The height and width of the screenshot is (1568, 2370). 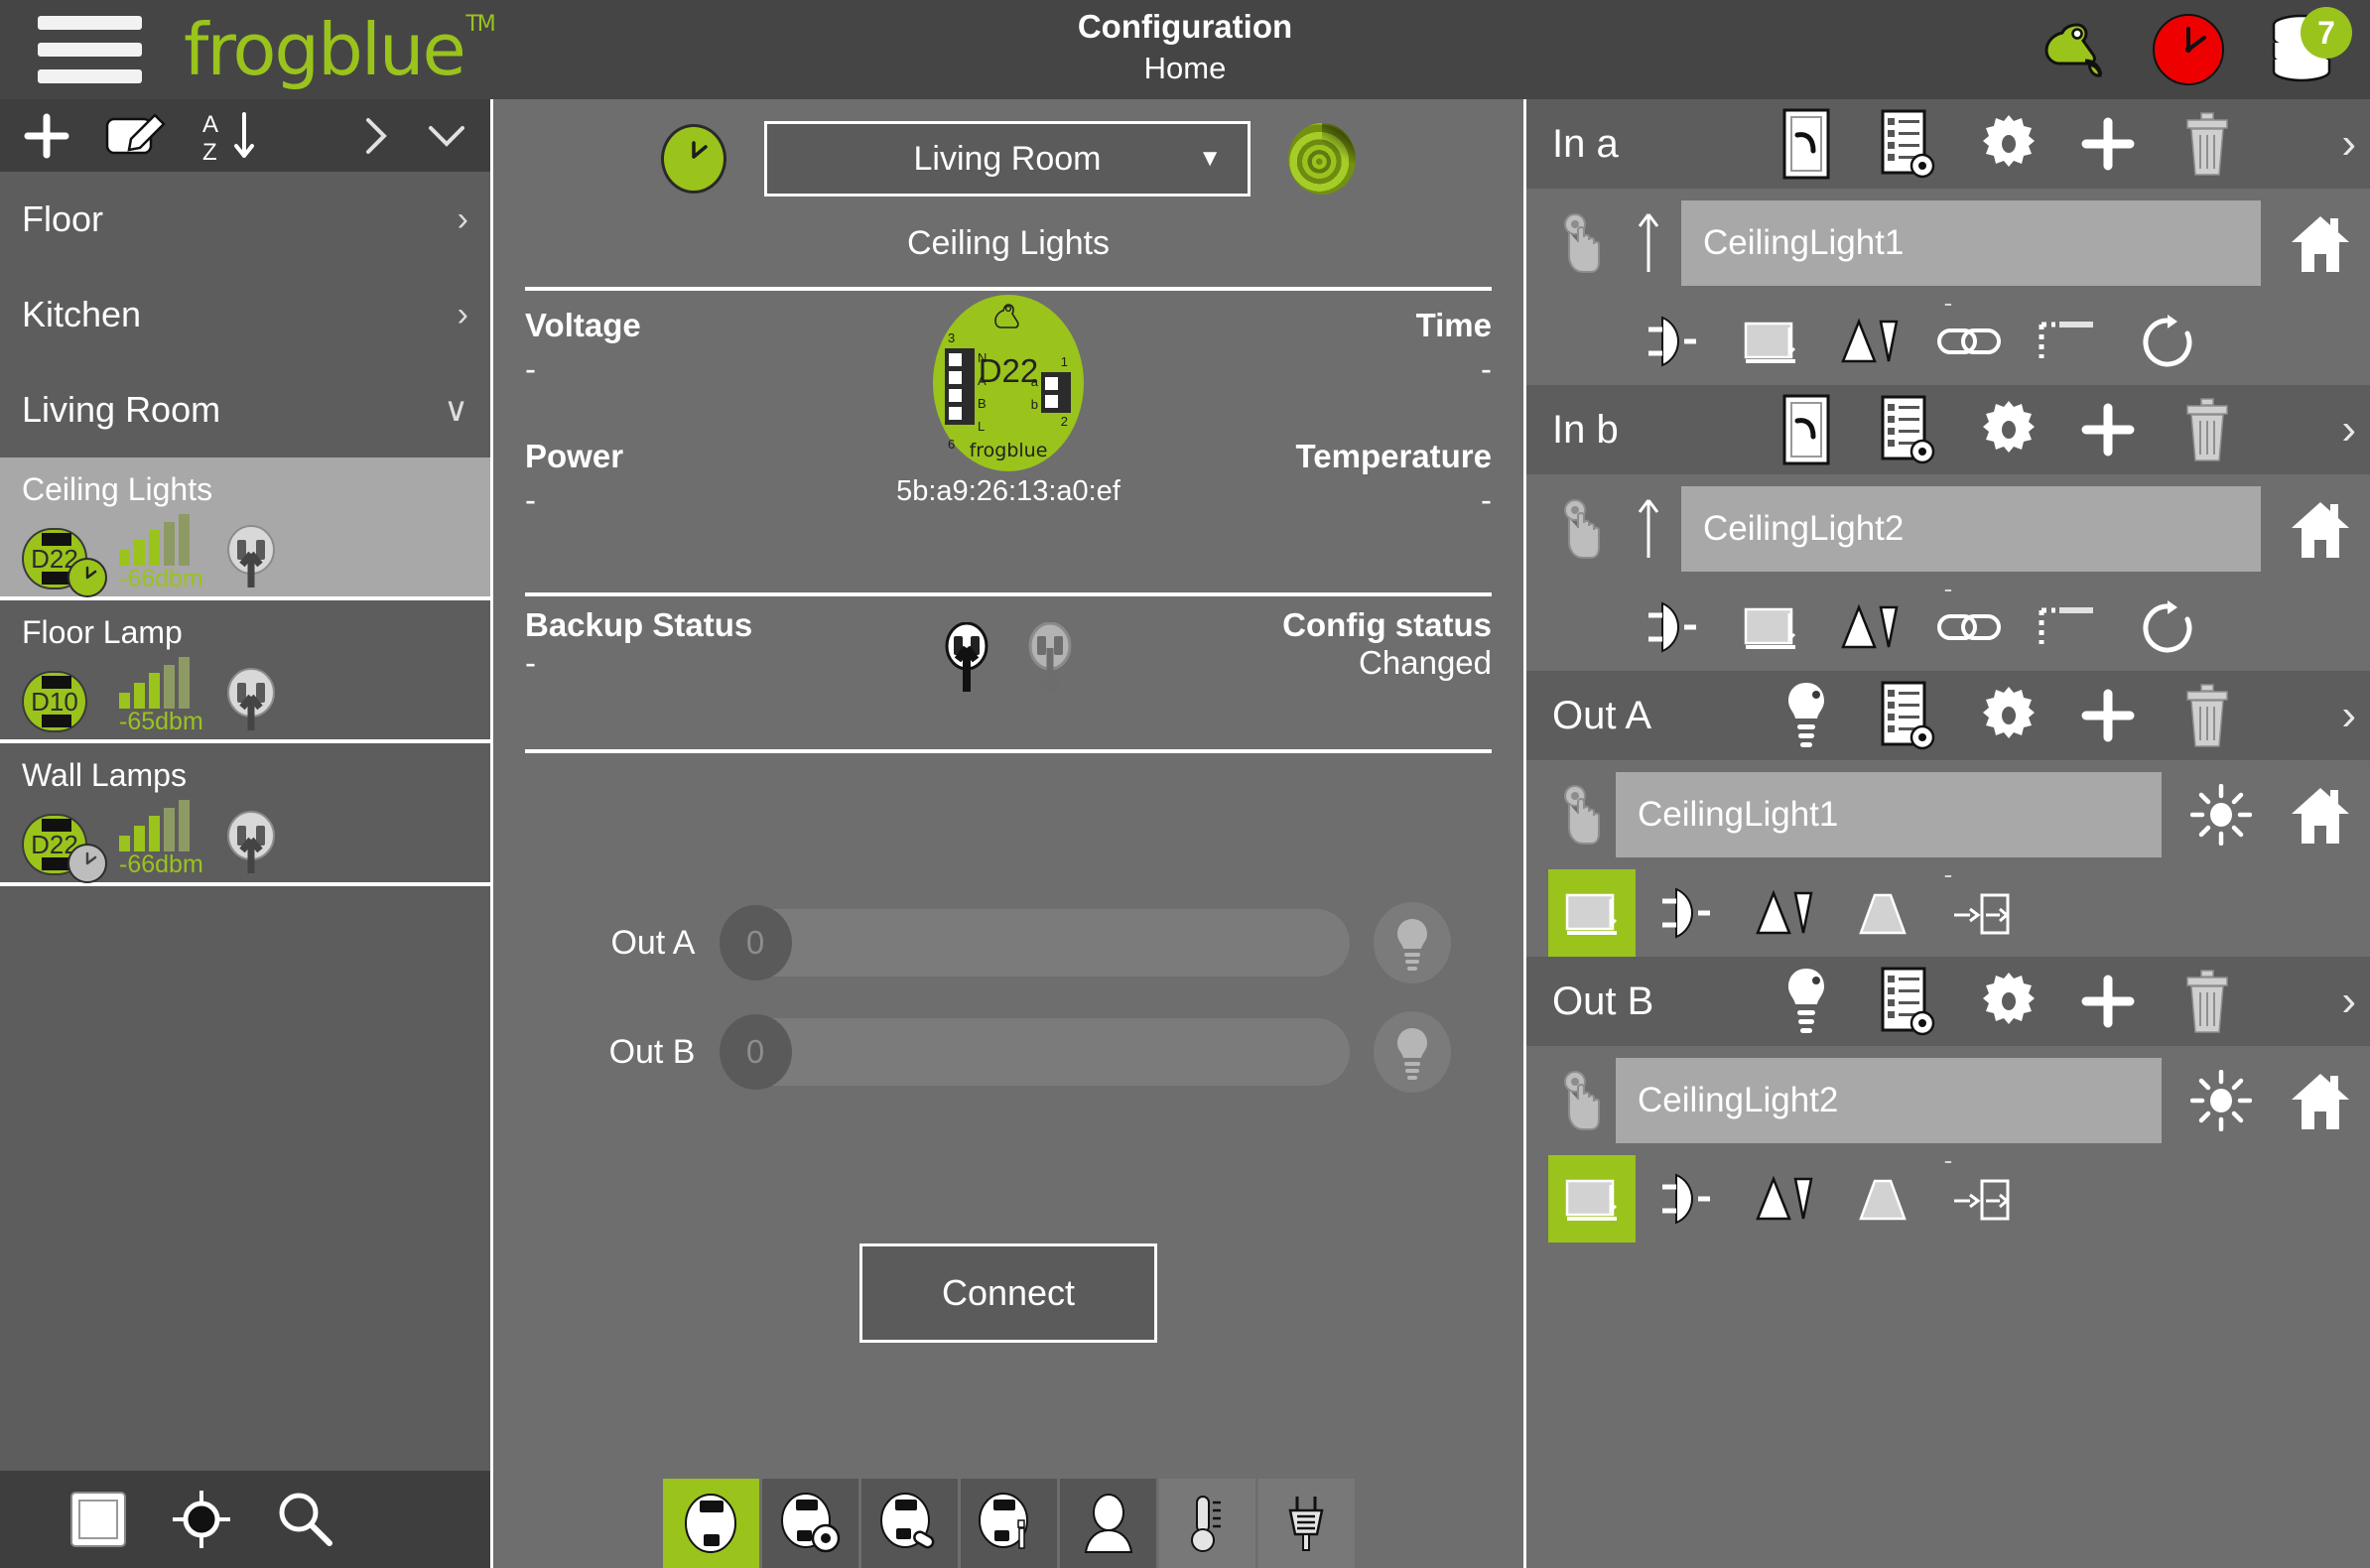 I want to click on clock-icon, so click(x=2188, y=49).